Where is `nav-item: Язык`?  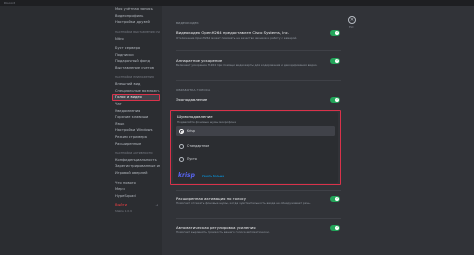 nav-item: Язык is located at coordinates (136, 124).